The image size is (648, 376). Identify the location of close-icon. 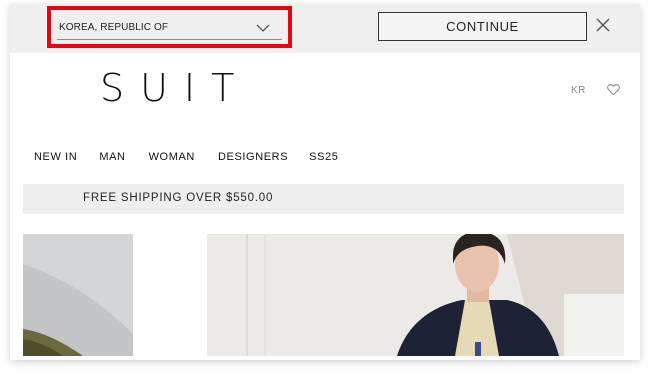
(603, 25).